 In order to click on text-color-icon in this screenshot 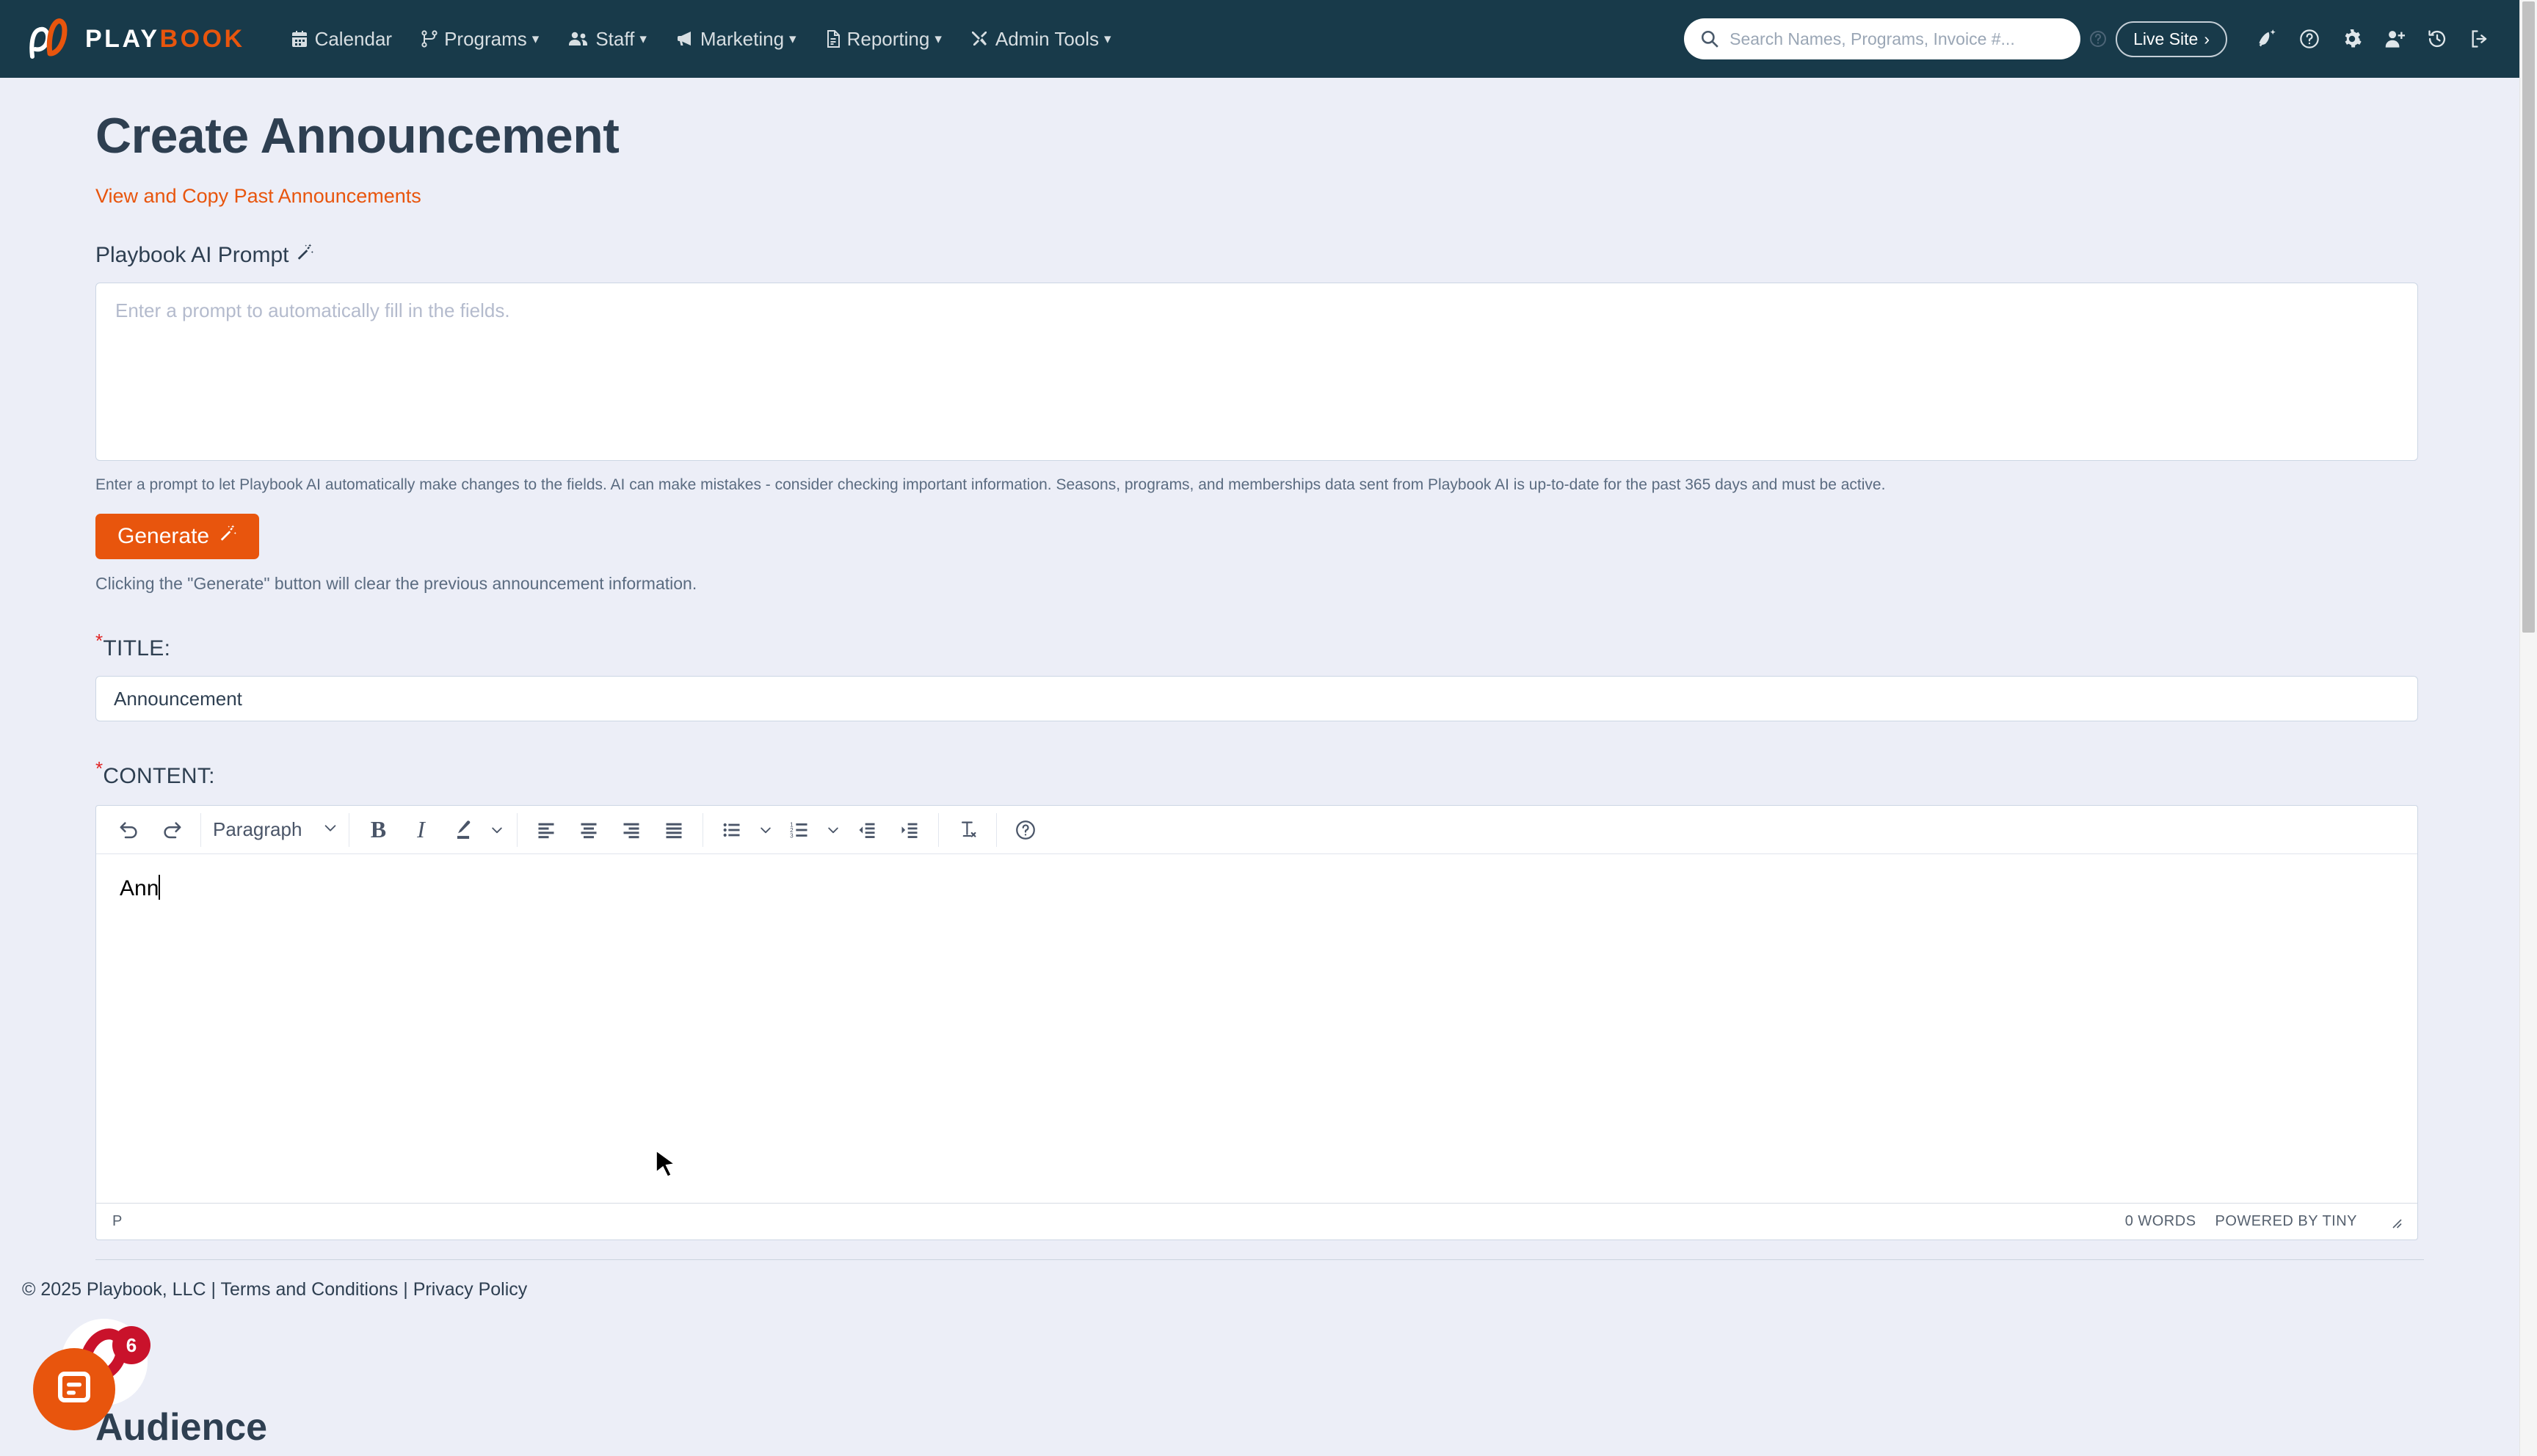, I will do `click(463, 830)`.